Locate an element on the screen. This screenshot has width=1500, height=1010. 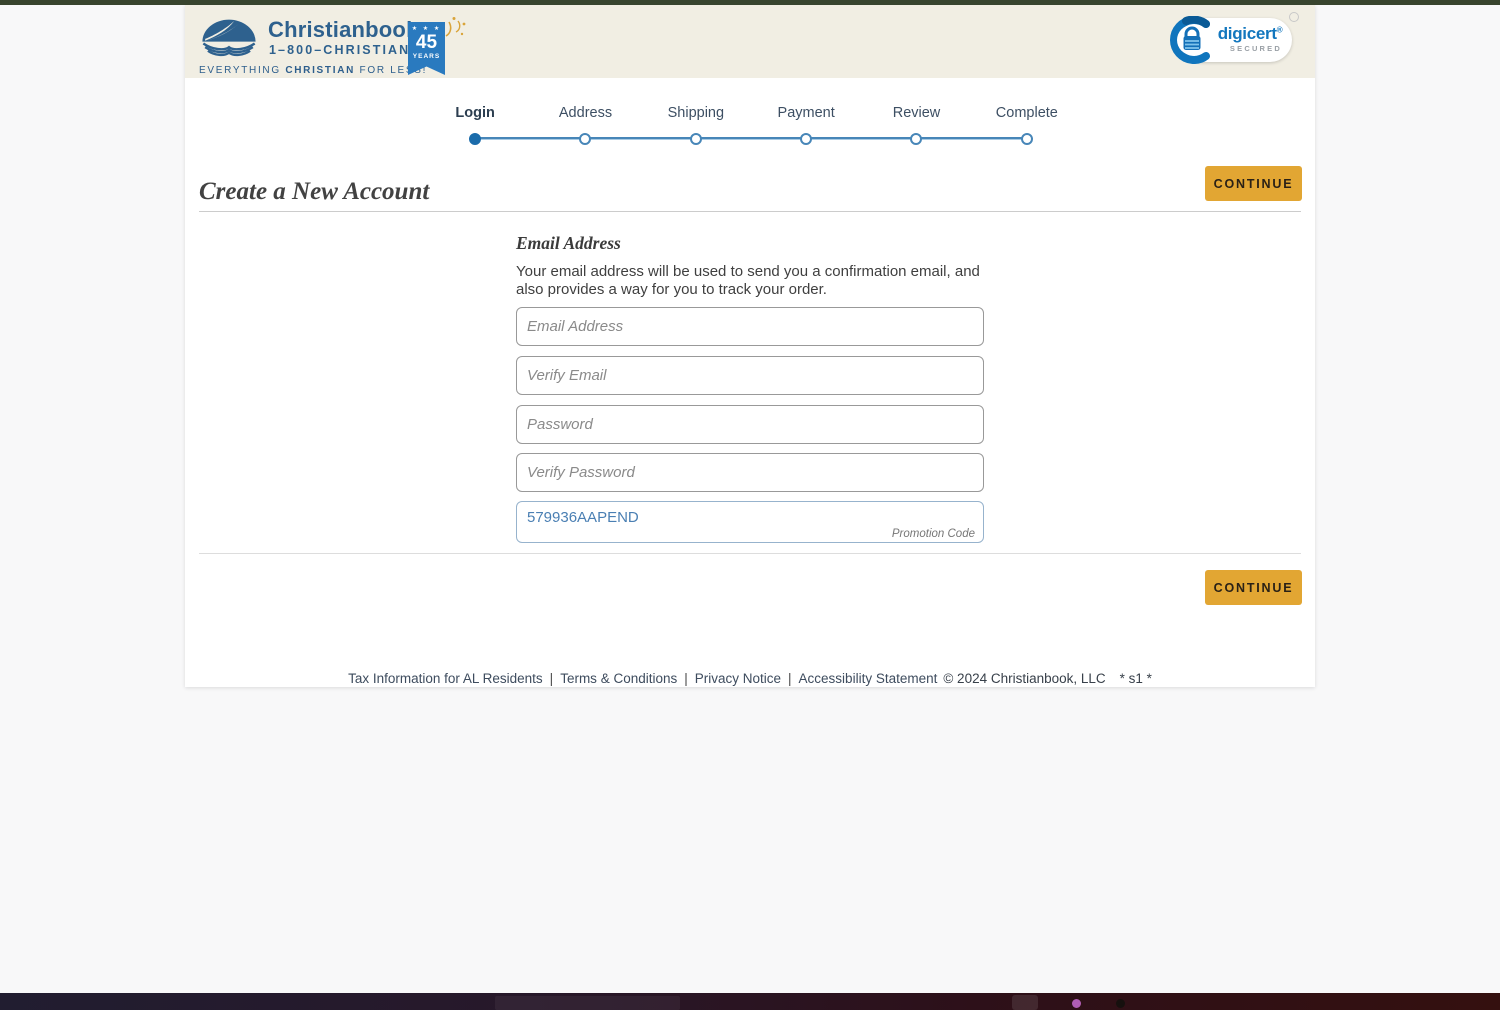
promotion-code-input is located at coordinates (750, 522).